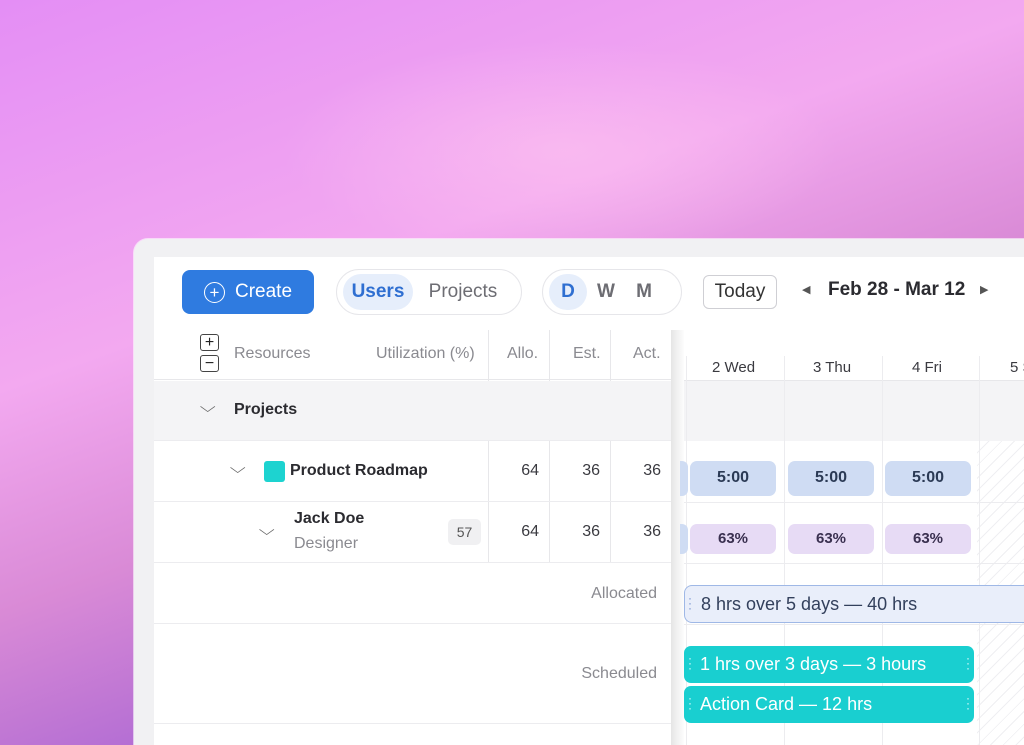  Describe the element at coordinates (786, 704) in the screenshot. I see `task-bar-label: Action Card — 12 hrs` at that location.